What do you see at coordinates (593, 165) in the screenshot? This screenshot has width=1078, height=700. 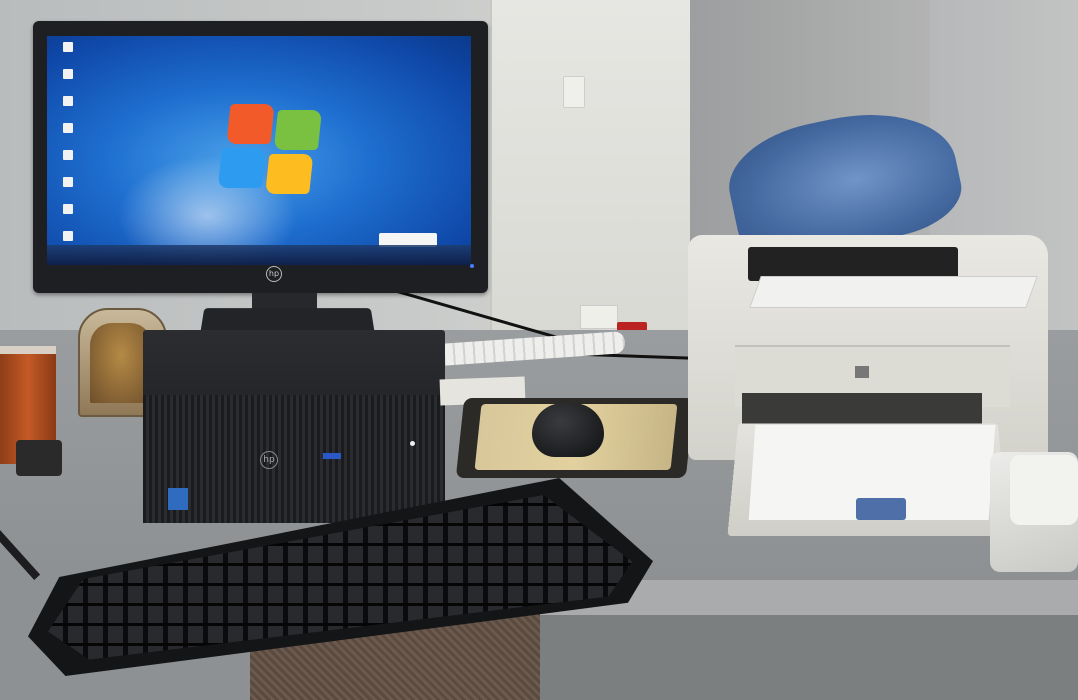 I see `door` at bounding box center [593, 165].